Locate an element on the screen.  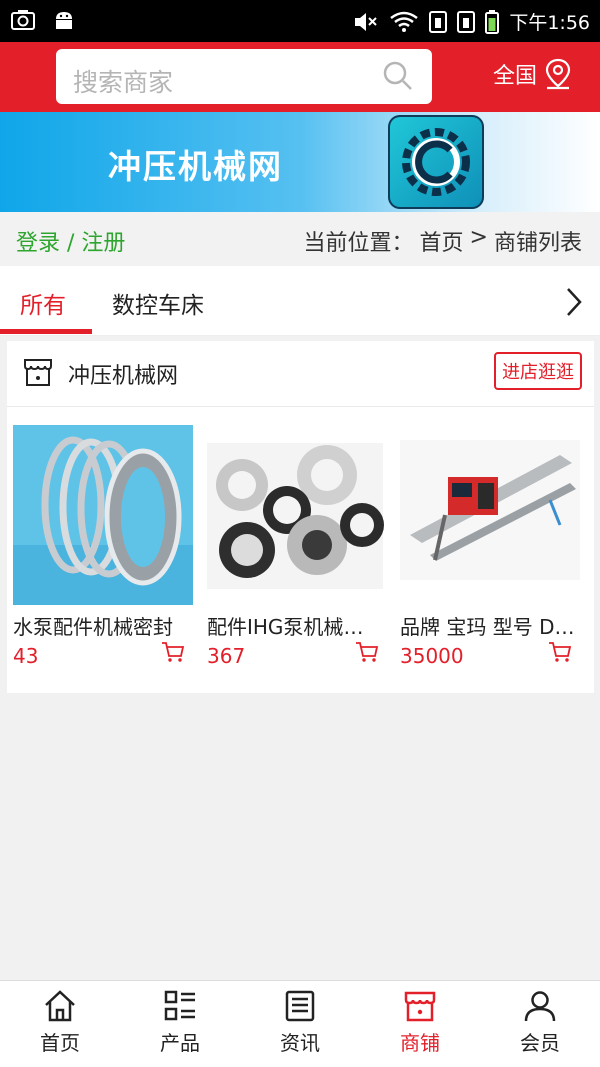
nav-home-label: 首页 is located at coordinates (60, 1043).